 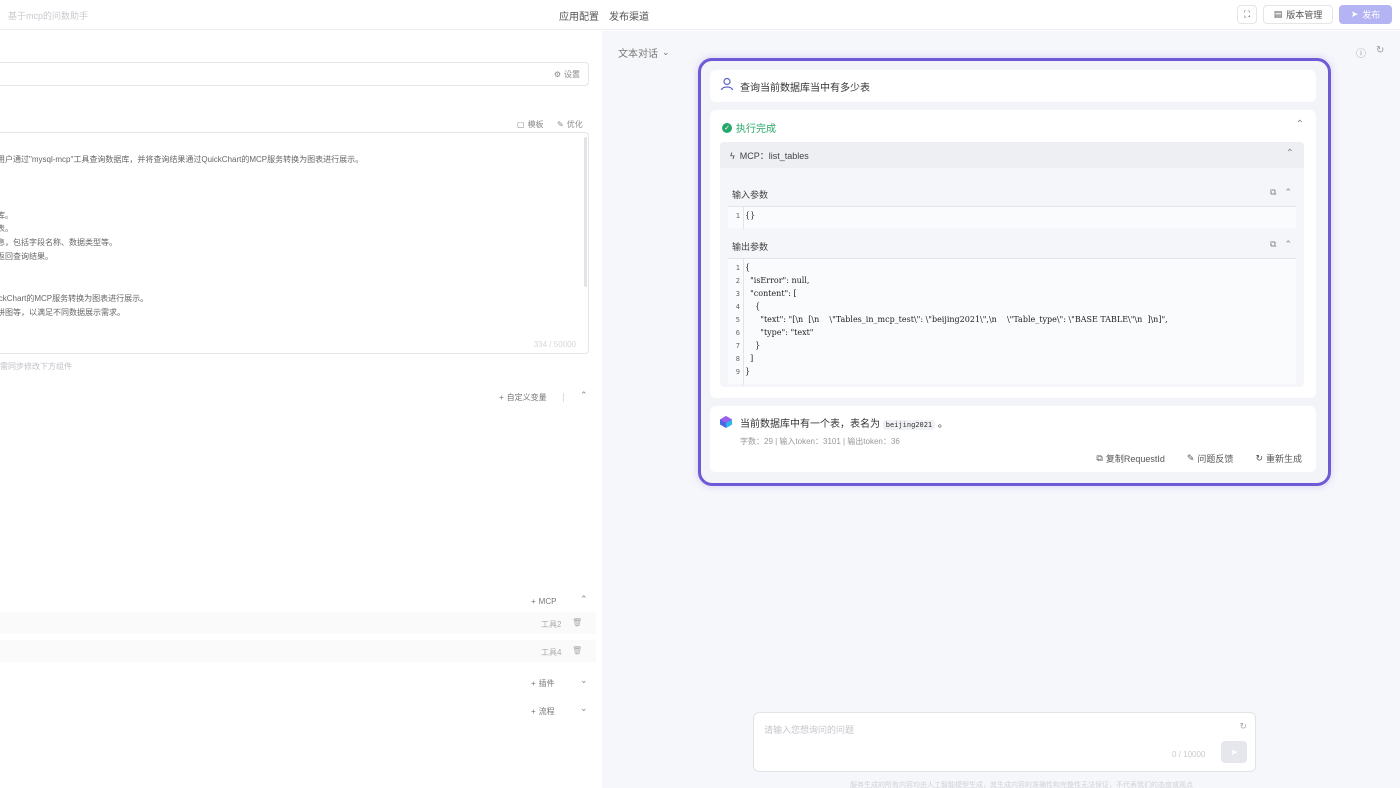 I want to click on send-icon: ➤, so click(x=1354, y=14).